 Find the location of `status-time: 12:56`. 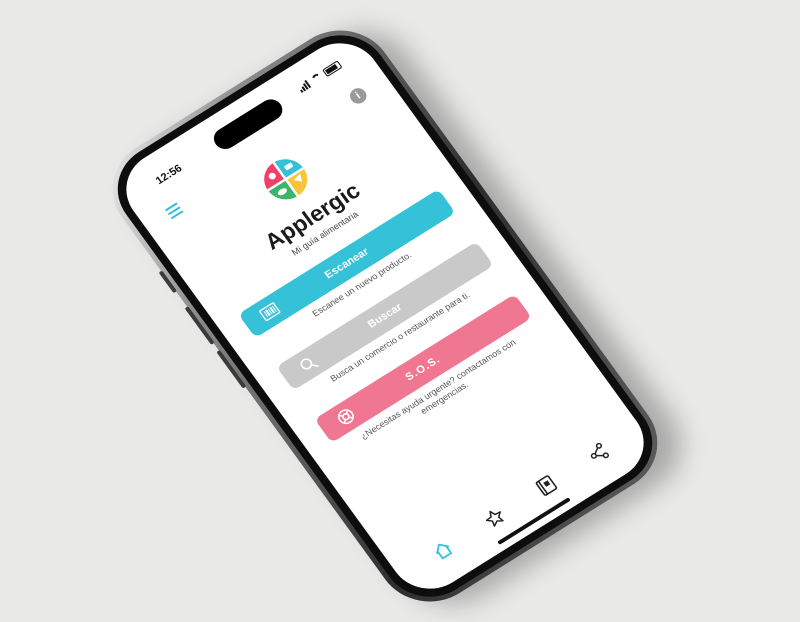

status-time: 12:56 is located at coordinates (169, 174).